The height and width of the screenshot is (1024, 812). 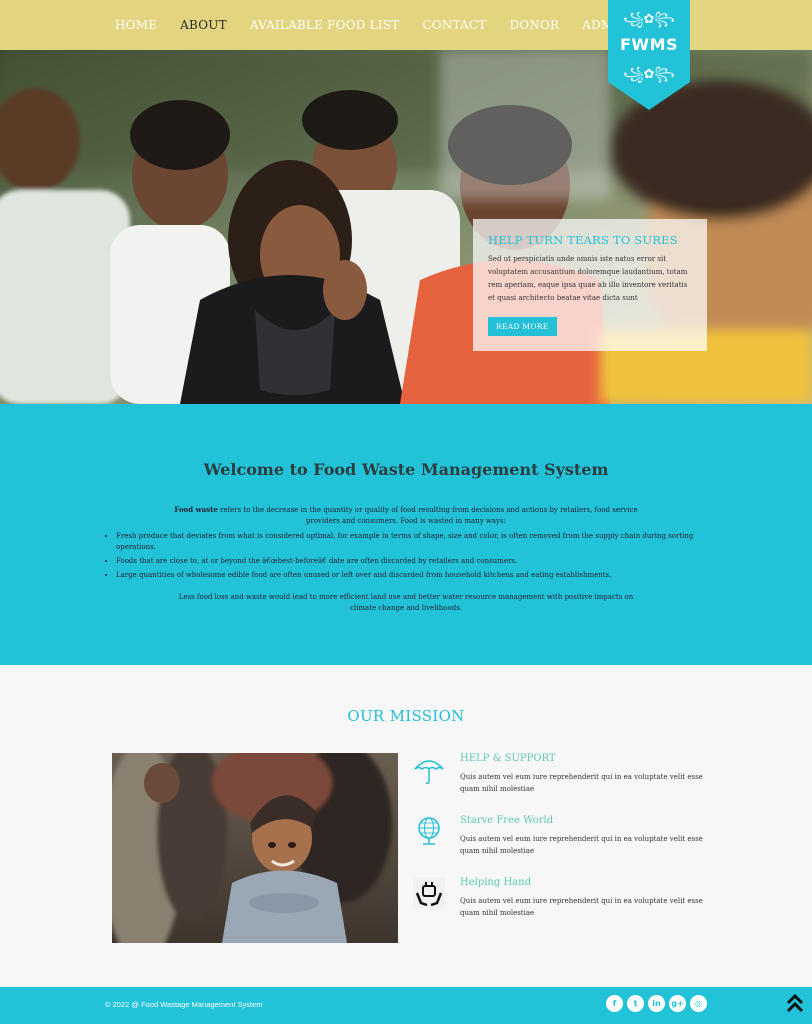 What do you see at coordinates (406, 716) in the screenshot?
I see `mission-title: OUR MISSION` at bounding box center [406, 716].